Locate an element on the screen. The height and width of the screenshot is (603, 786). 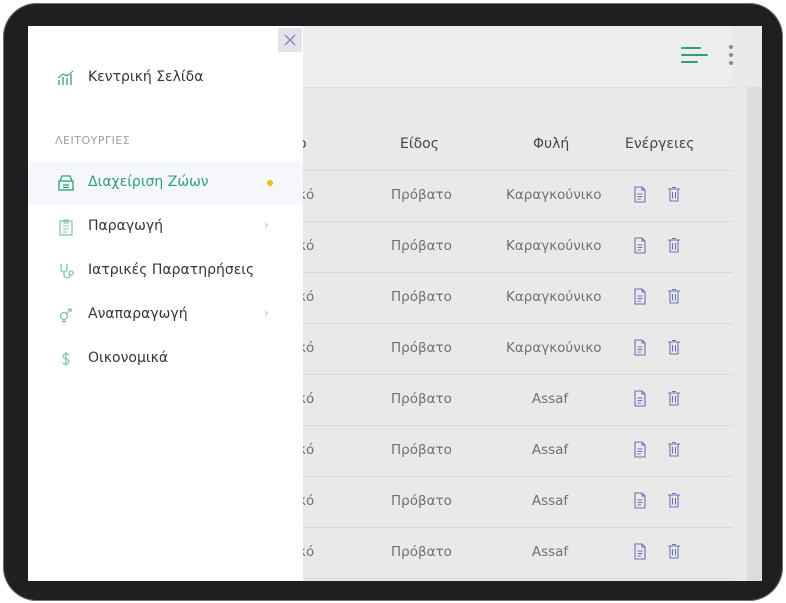
sidebar-item-label: Διαχείριση Ζώων is located at coordinates (148, 182).